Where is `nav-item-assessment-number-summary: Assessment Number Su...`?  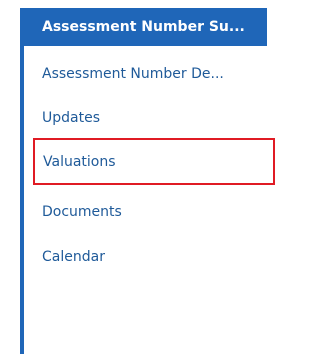 nav-item-assessment-number-summary: Assessment Number Su... is located at coordinates (145, 27).